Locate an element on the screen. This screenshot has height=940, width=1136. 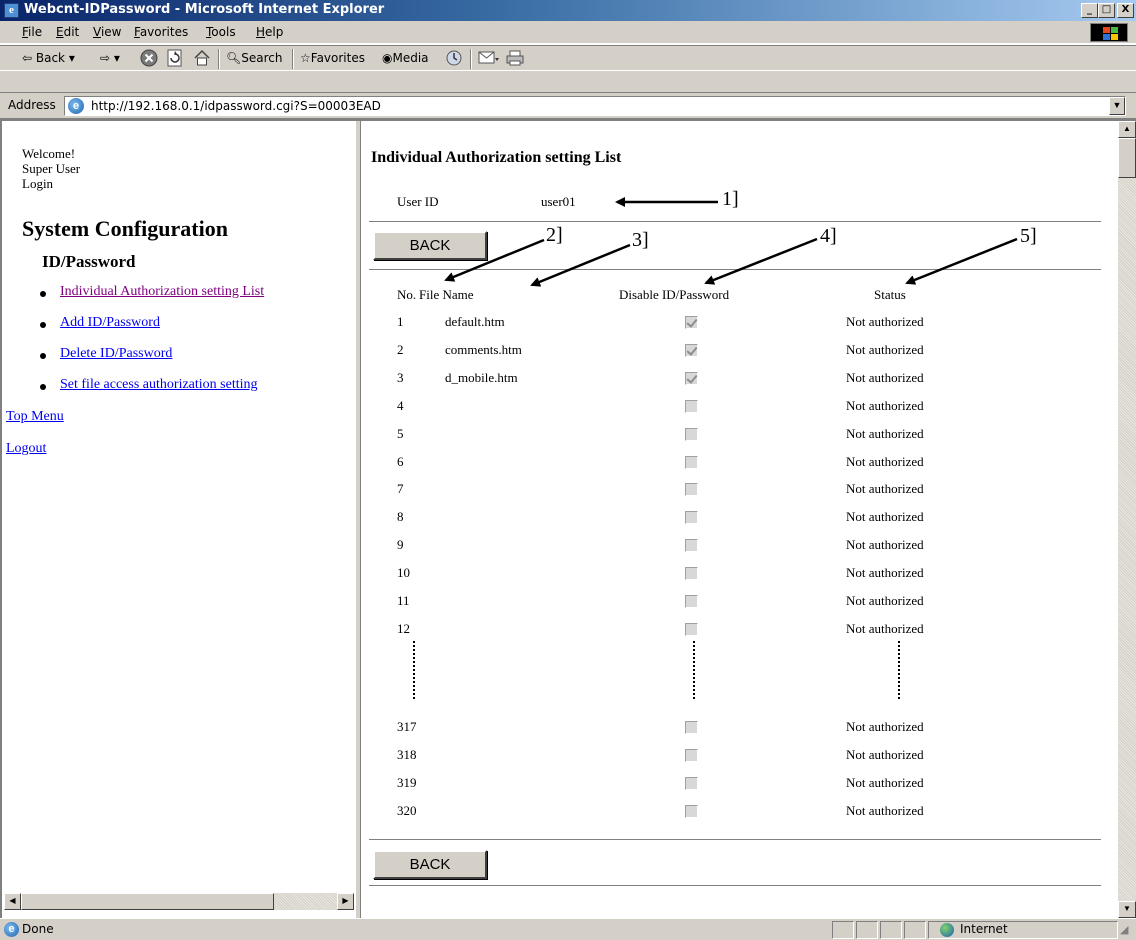
address-dropdown-button: ▼ is located at coordinates (1117, 106).